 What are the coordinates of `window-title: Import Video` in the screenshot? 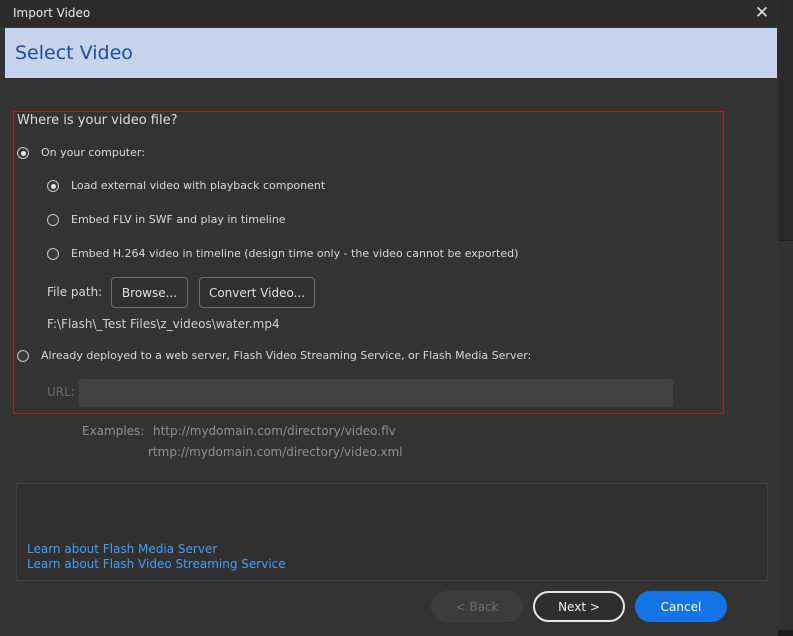 It's located at (52, 13).